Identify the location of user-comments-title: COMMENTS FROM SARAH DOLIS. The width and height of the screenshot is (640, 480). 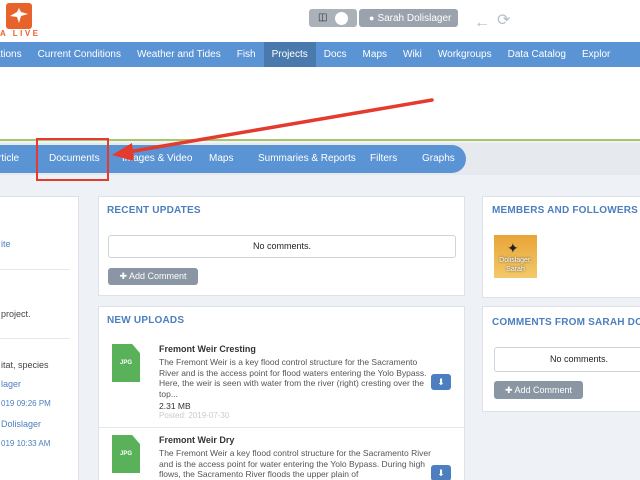
(566, 322).